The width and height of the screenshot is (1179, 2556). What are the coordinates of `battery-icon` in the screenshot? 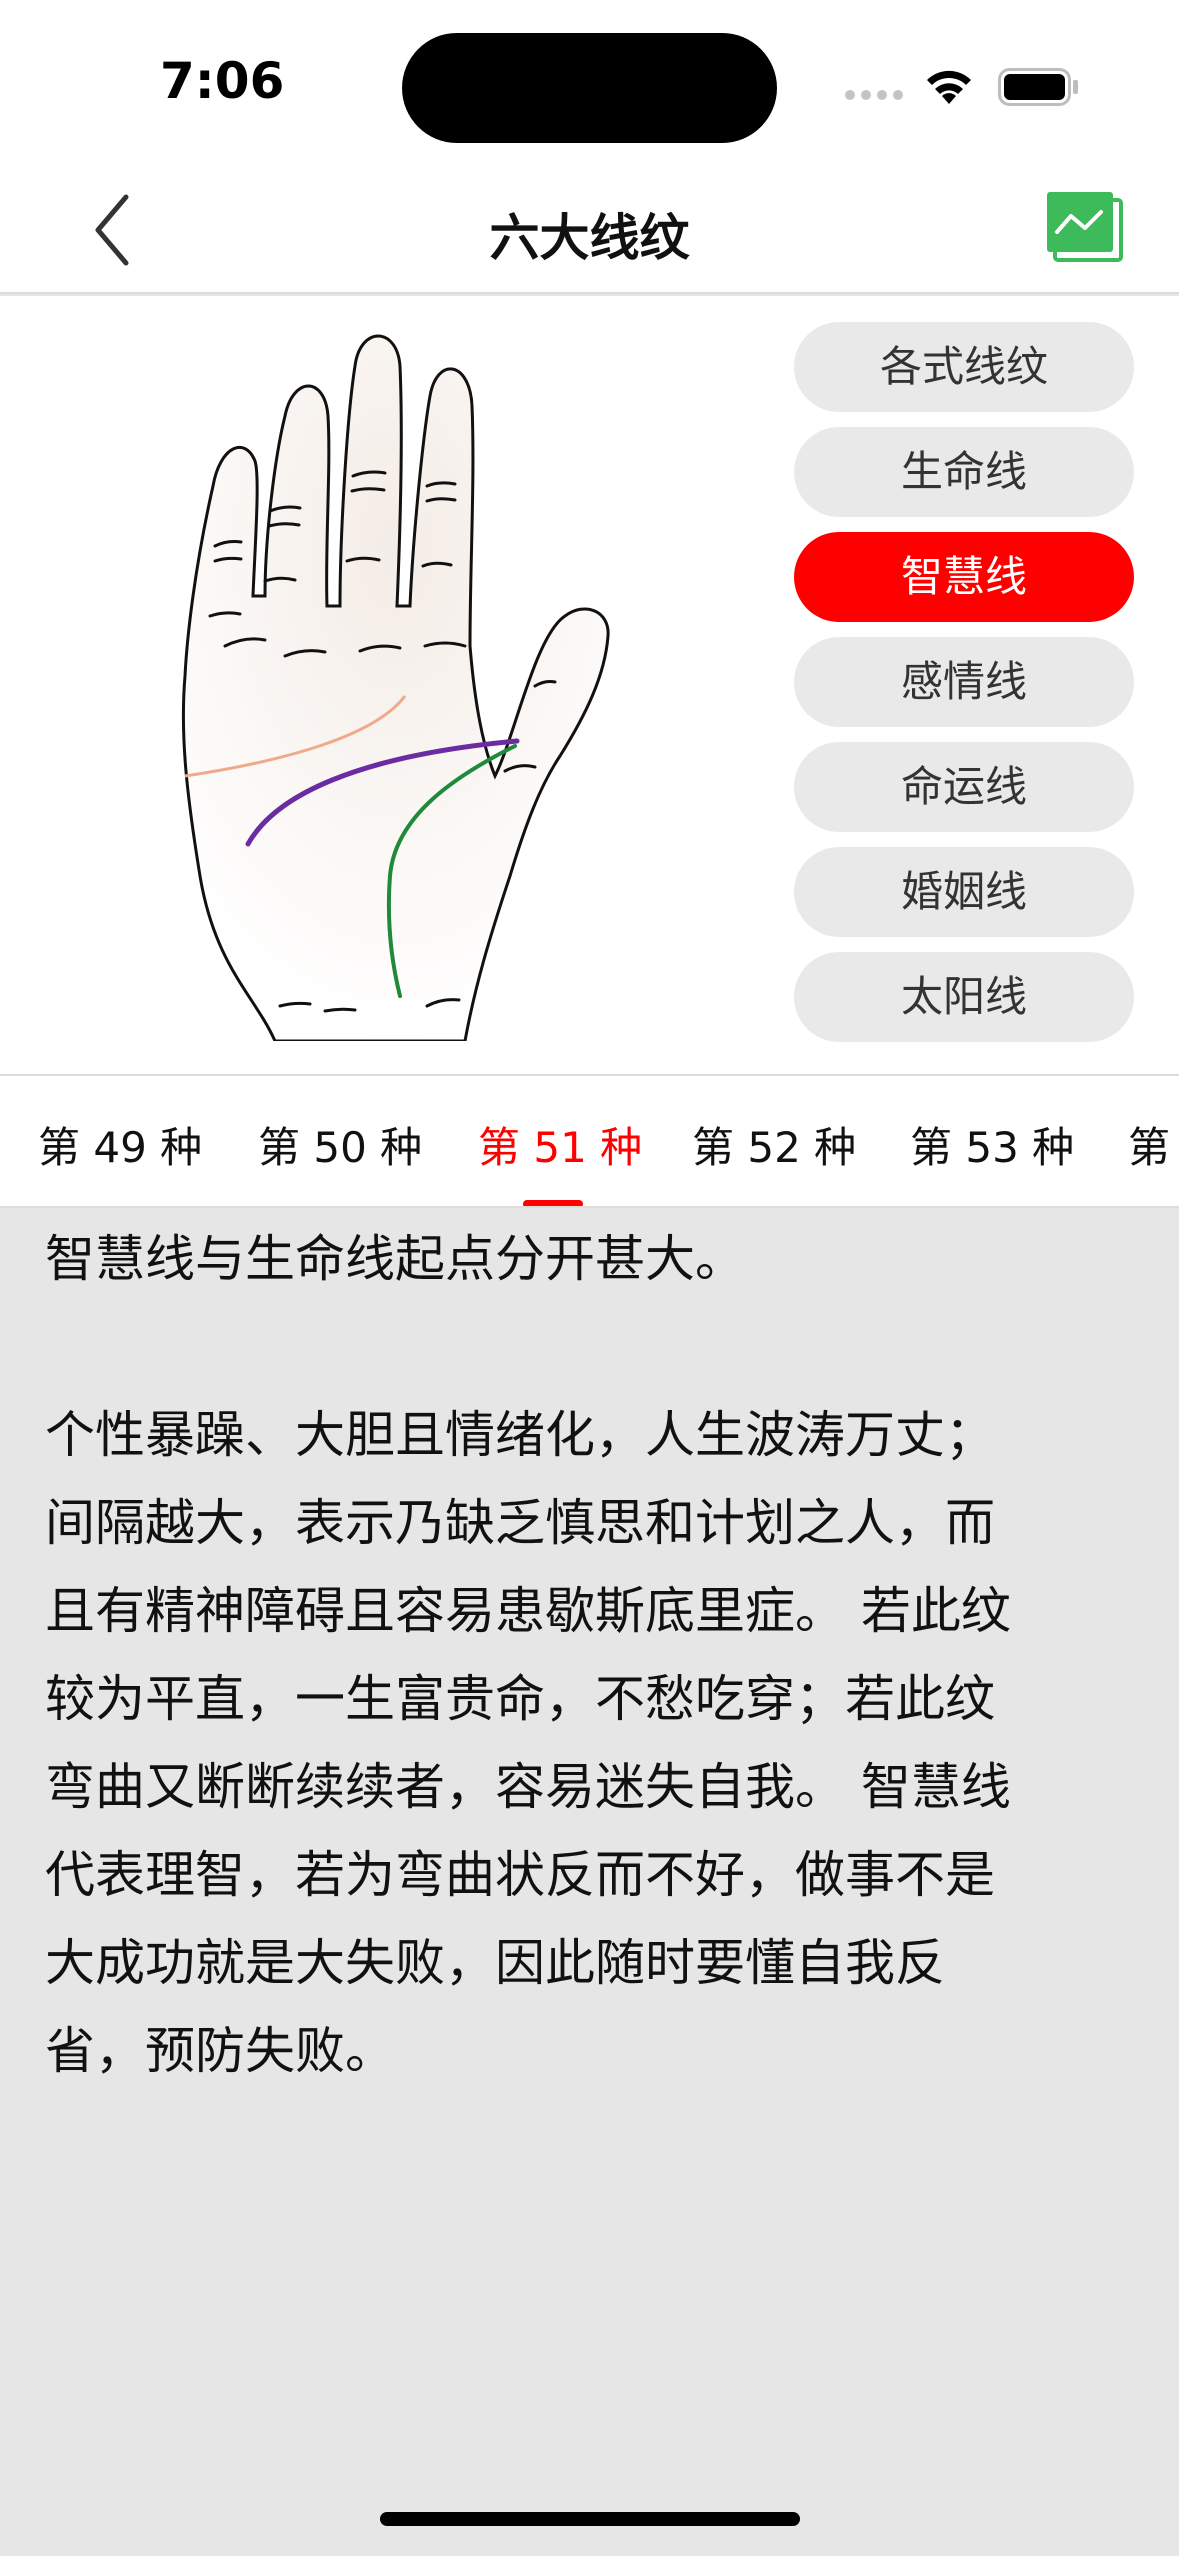 It's located at (1038, 87).